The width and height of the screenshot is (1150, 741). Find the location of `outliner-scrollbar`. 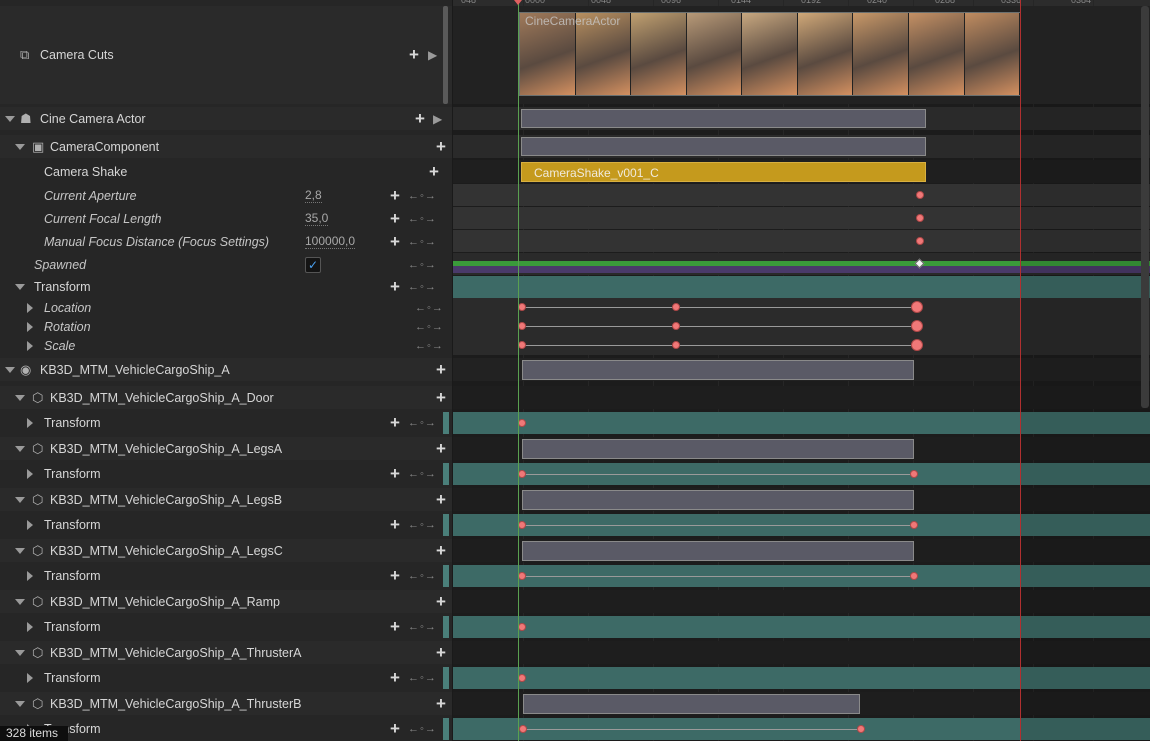

outliner-scrollbar is located at coordinates (445, 55).